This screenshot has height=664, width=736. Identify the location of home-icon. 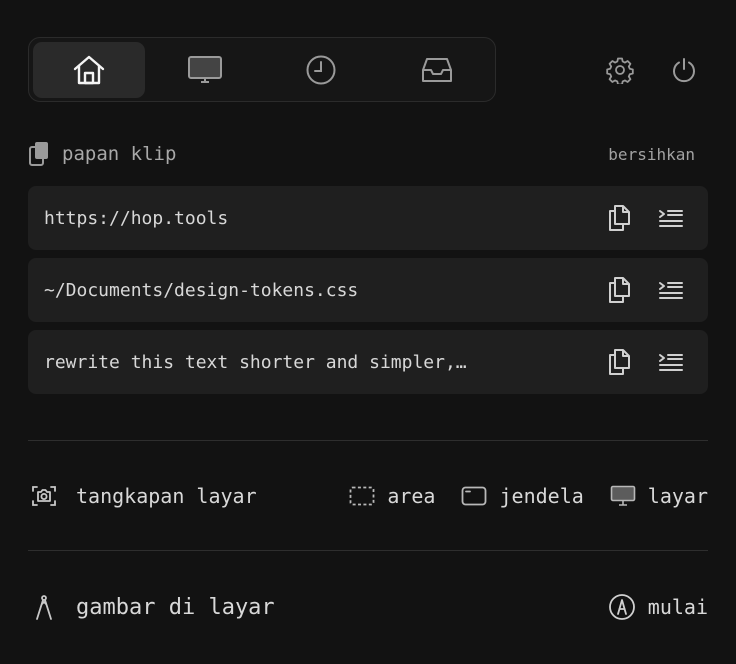
(89, 70).